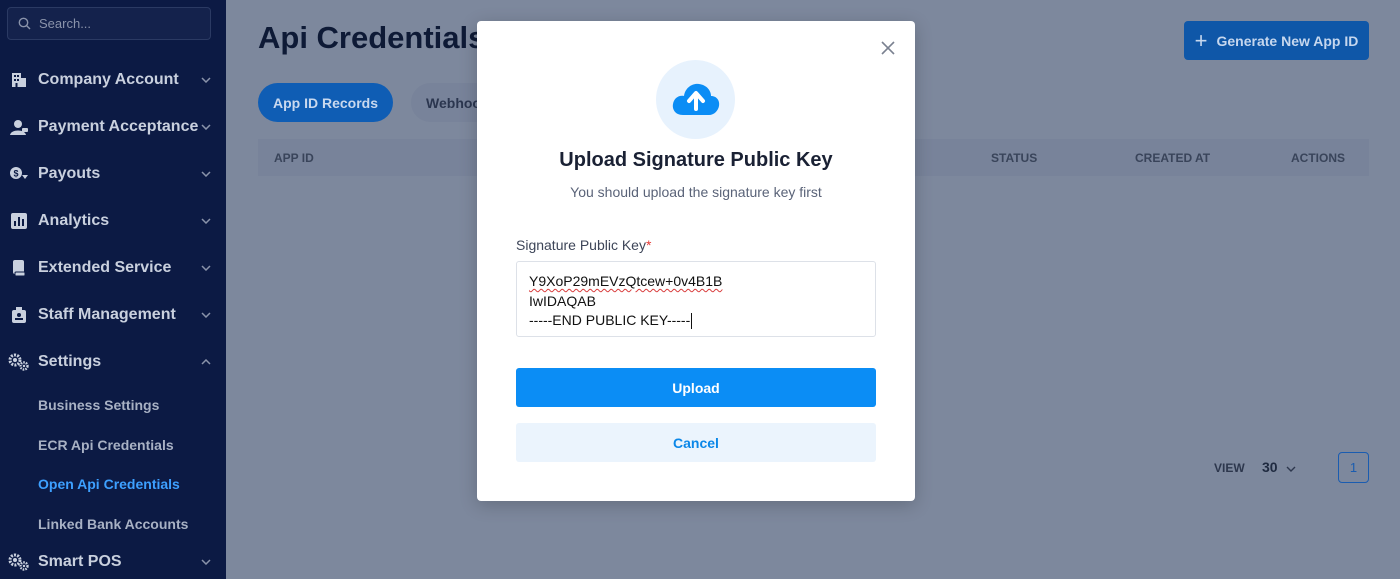  What do you see at coordinates (1014, 158) in the screenshot?
I see `column-header-status: STATUS` at bounding box center [1014, 158].